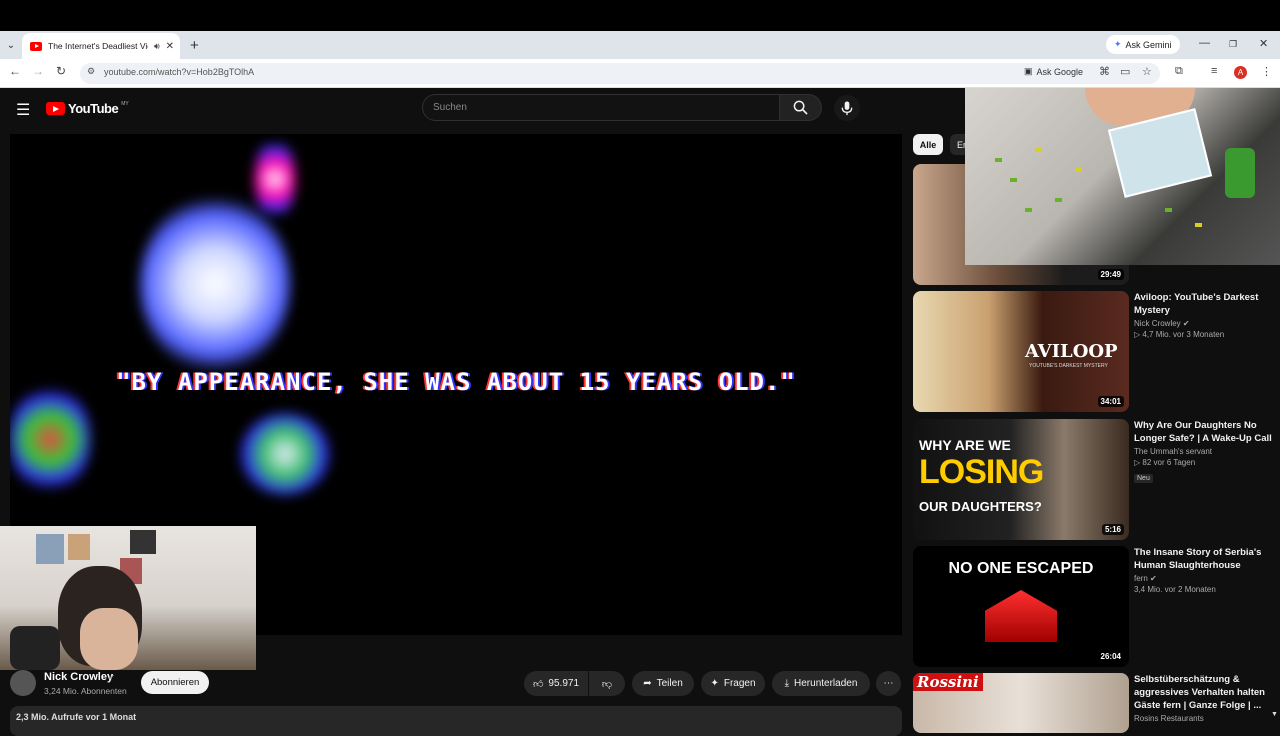 The height and width of the screenshot is (736, 1280). What do you see at coordinates (1110, 274) in the screenshot?
I see `duration-badge: 29:49` at bounding box center [1110, 274].